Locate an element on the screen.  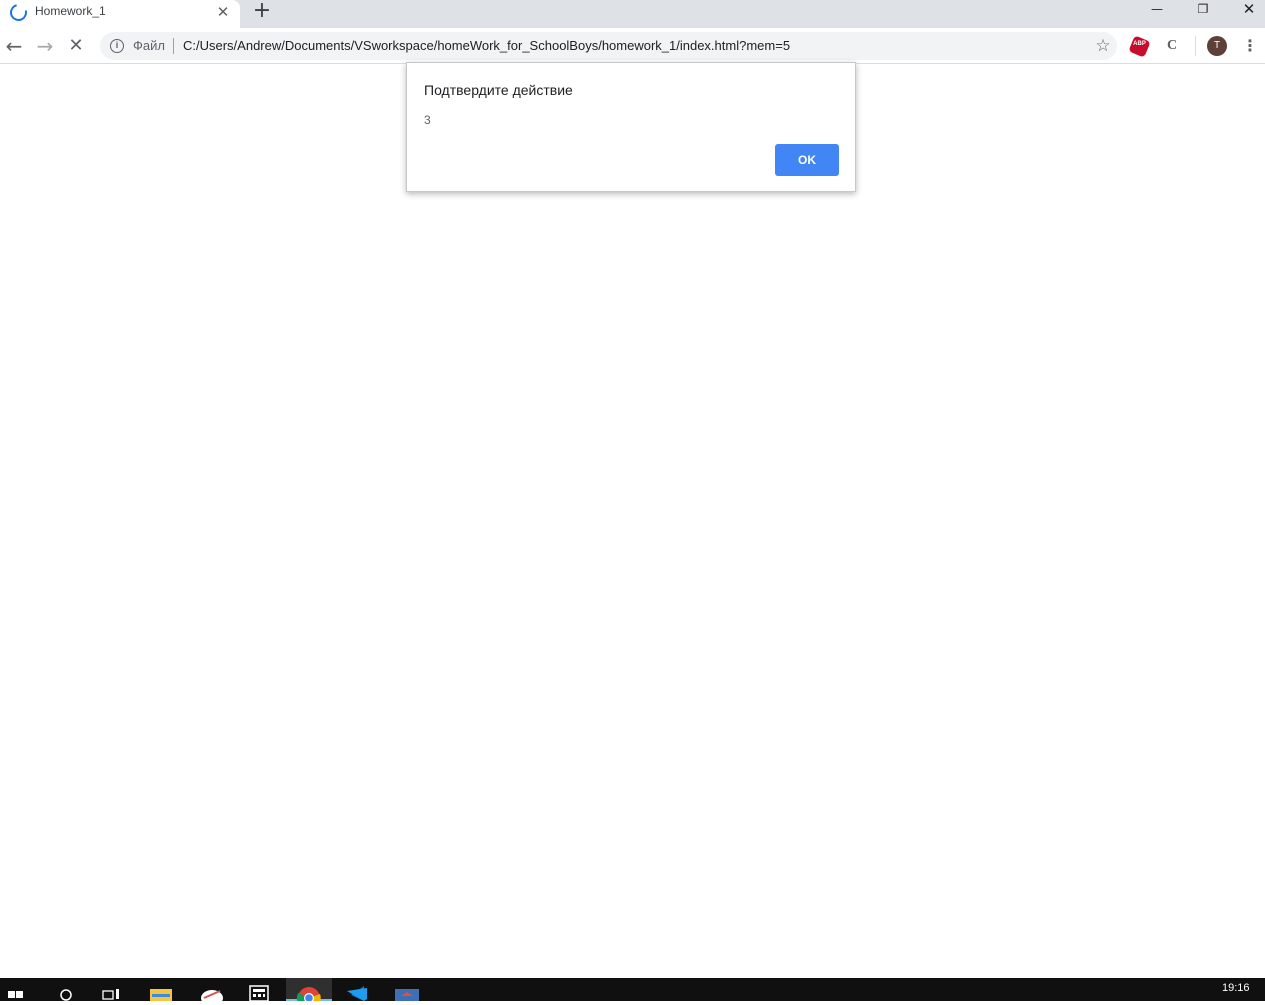
info-icon: i is located at coordinates (117, 46).